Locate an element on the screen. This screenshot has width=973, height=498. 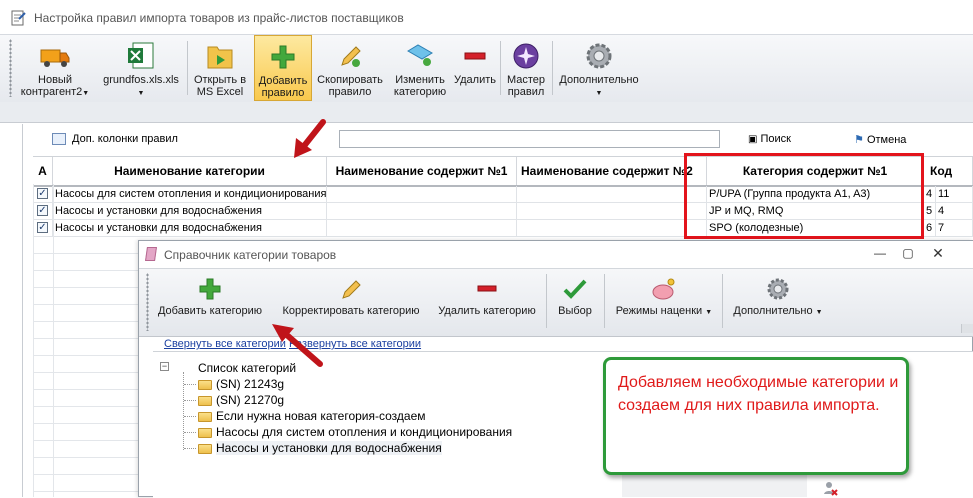
column-header-category-name: Наименование категории is located at coordinates (190, 171).